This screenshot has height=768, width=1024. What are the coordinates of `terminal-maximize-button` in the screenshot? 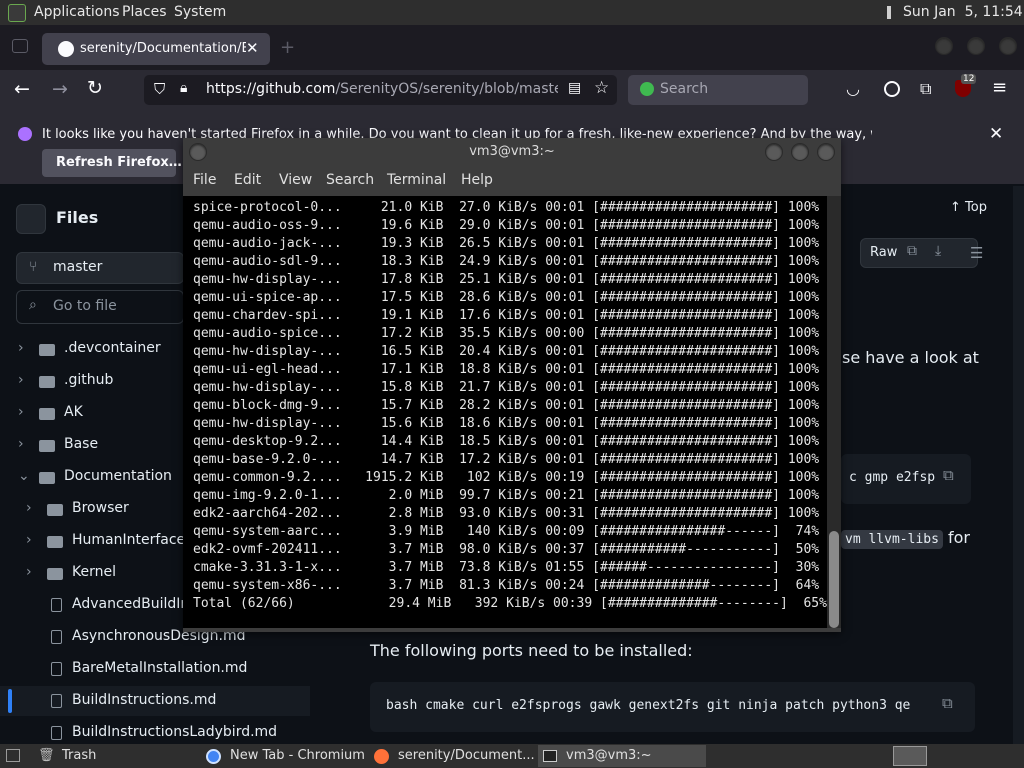 It's located at (800, 152).